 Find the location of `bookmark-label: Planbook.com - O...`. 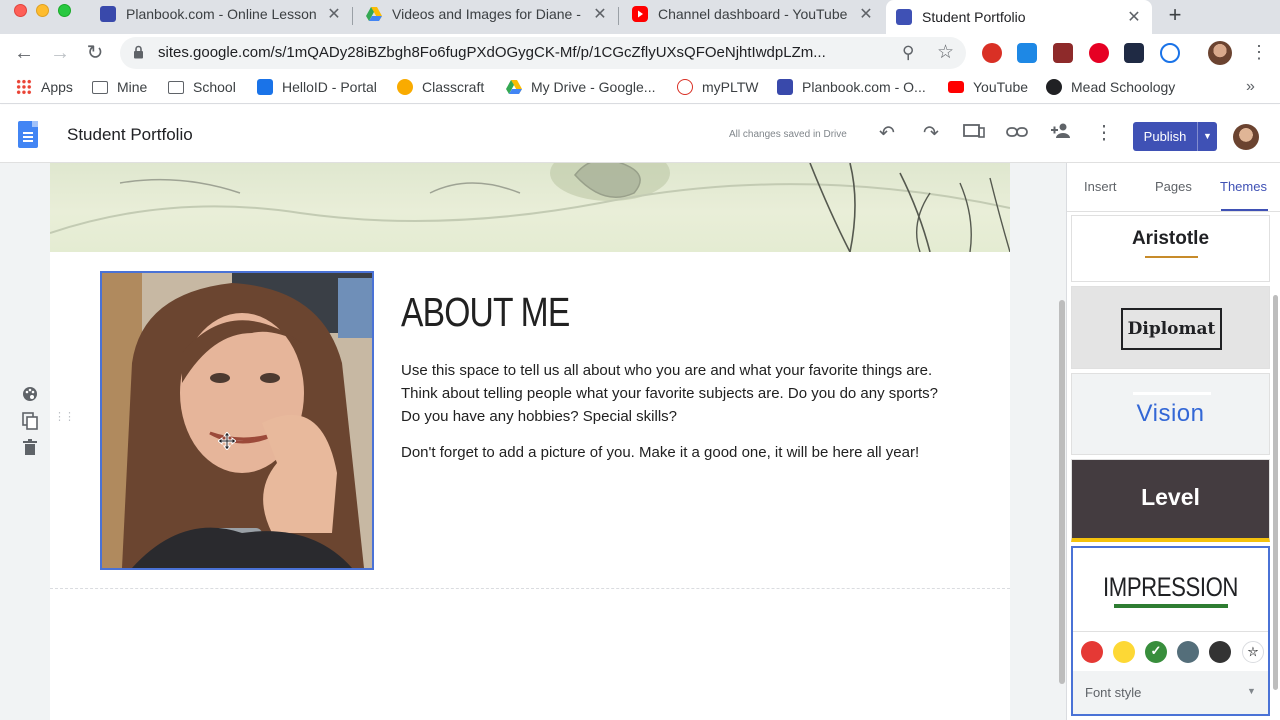

bookmark-label: Planbook.com - O... is located at coordinates (864, 87).